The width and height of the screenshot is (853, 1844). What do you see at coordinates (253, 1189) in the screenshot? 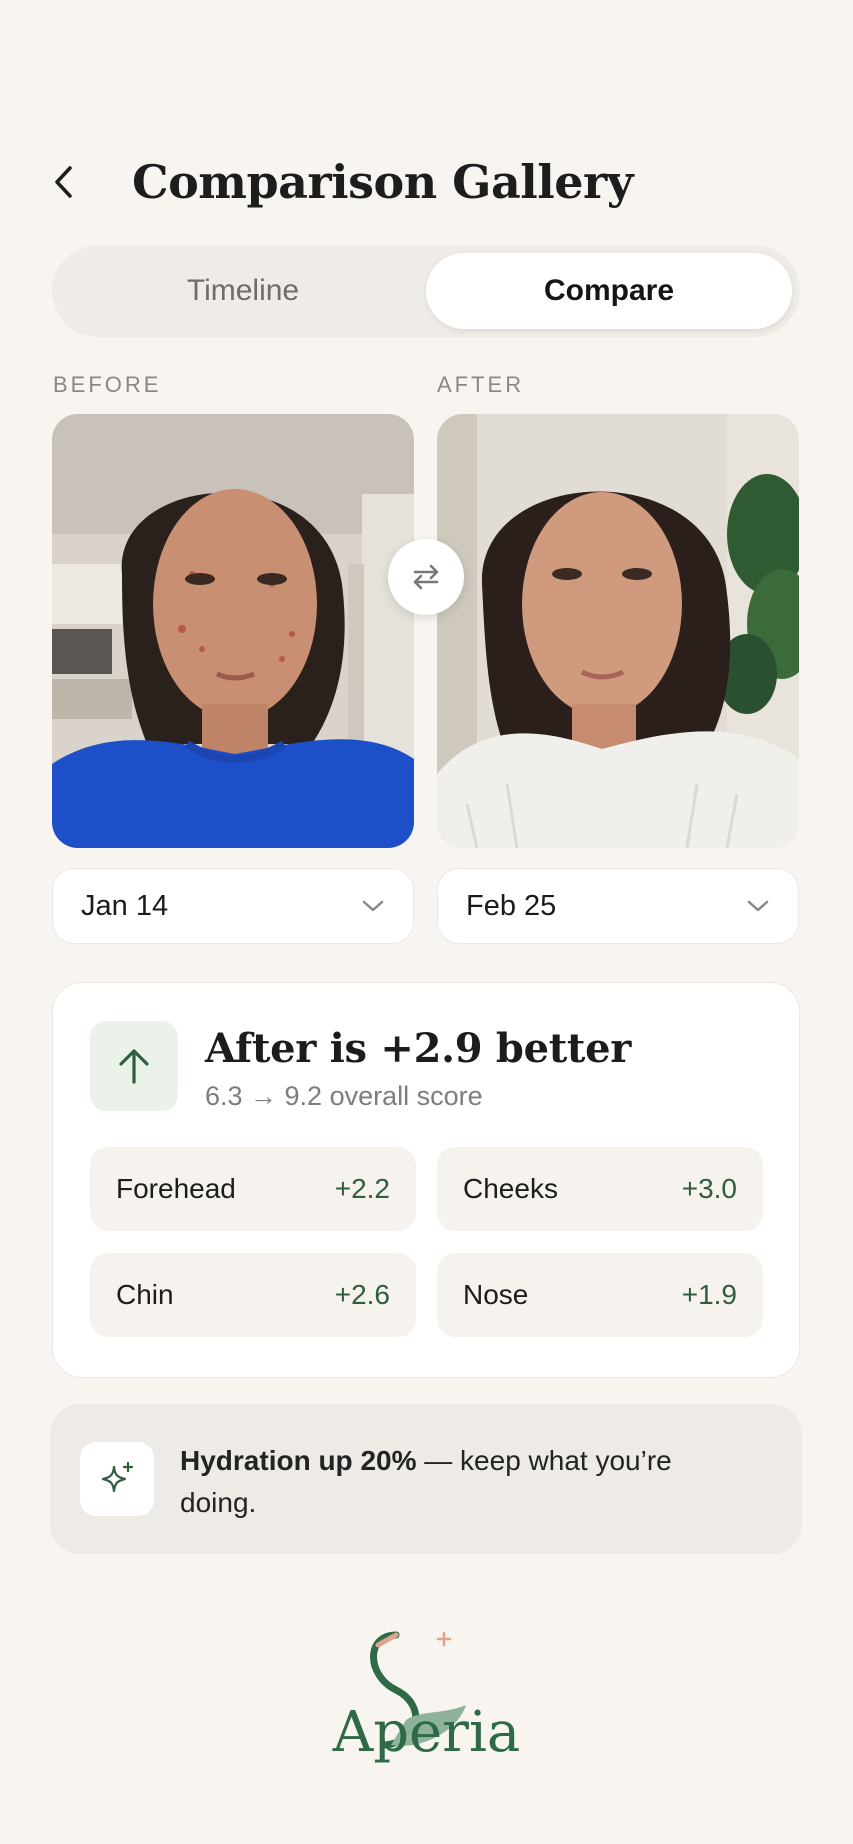
I see `region-forehead: Forehead +2.2` at bounding box center [253, 1189].